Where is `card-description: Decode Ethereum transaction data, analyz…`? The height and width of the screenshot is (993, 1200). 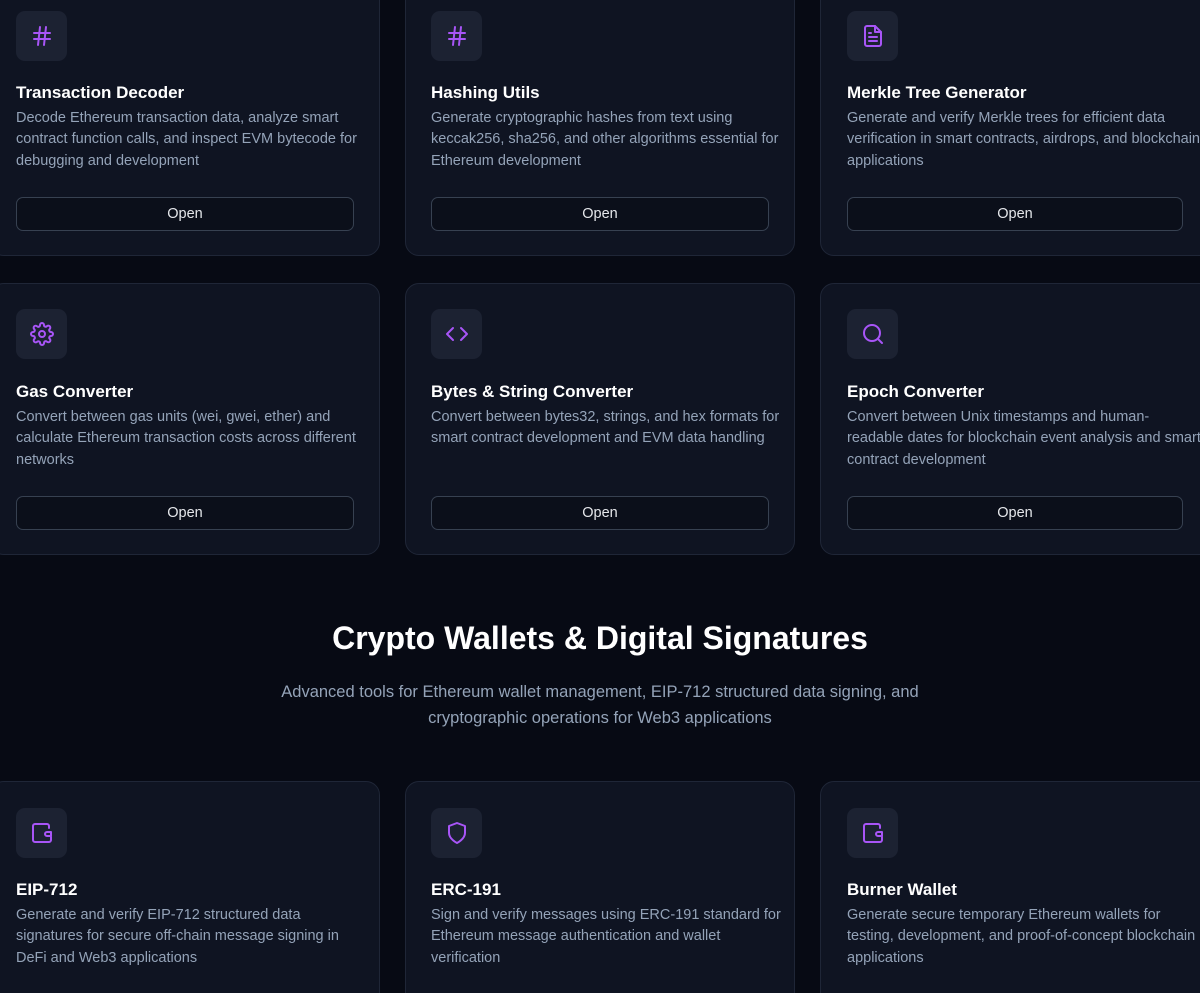
card-description: Decode Ethereum transaction data, analyz… is located at coordinates (186, 139).